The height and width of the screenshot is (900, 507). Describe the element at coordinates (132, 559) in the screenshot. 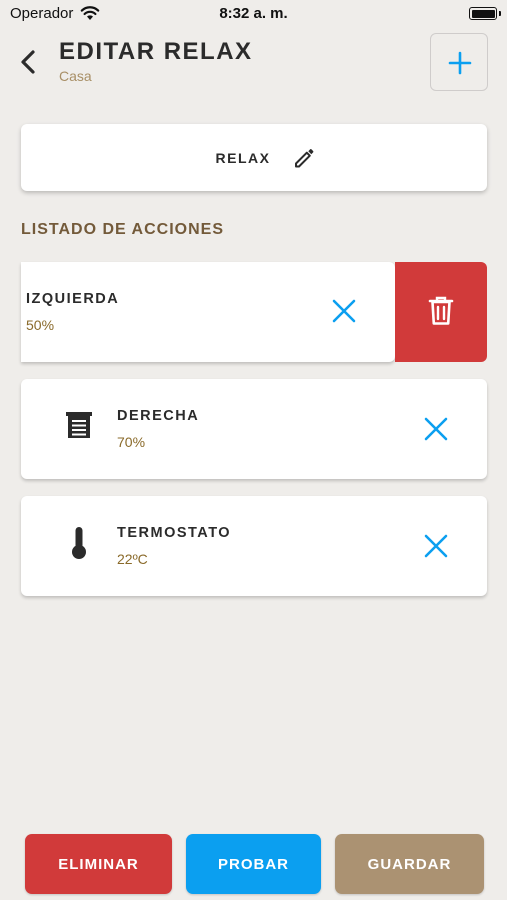

I see `action-value: 22ºC` at that location.